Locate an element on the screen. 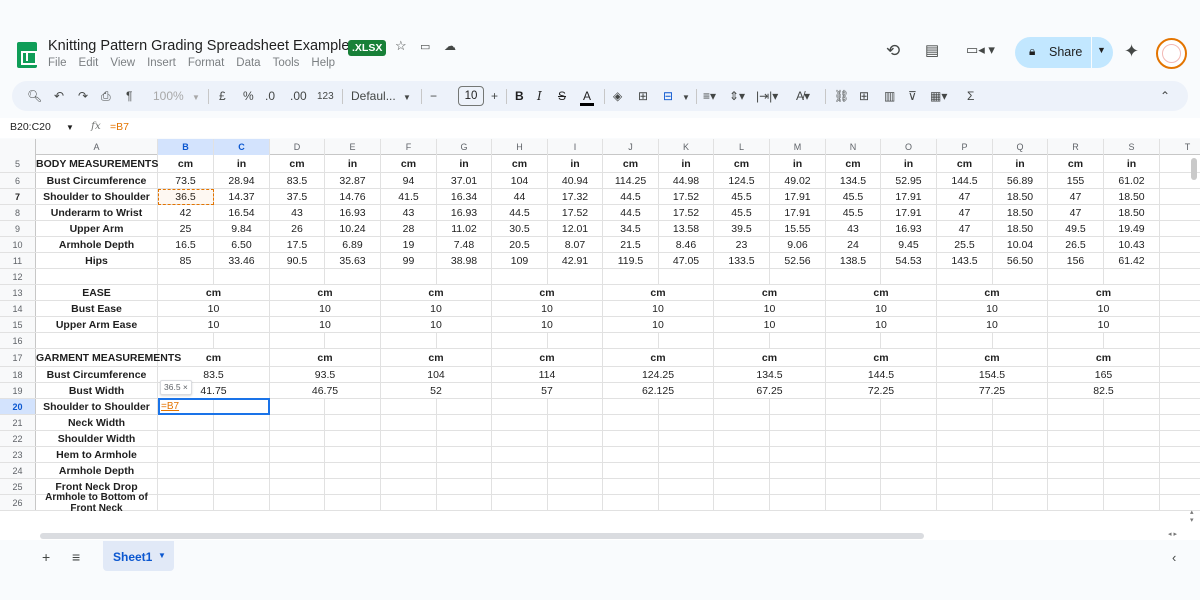 Image resolution: width=1200 pixels, height=600 pixels. row-header: 19 is located at coordinates (18, 390).